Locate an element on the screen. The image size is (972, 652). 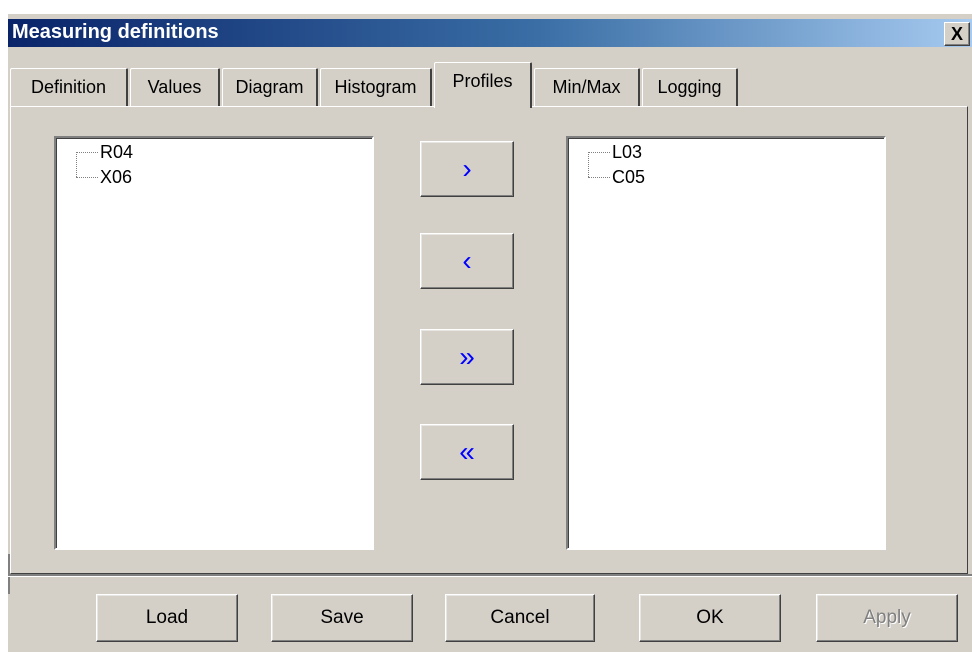
tab-diagram: Diagram is located at coordinates (270, 87).